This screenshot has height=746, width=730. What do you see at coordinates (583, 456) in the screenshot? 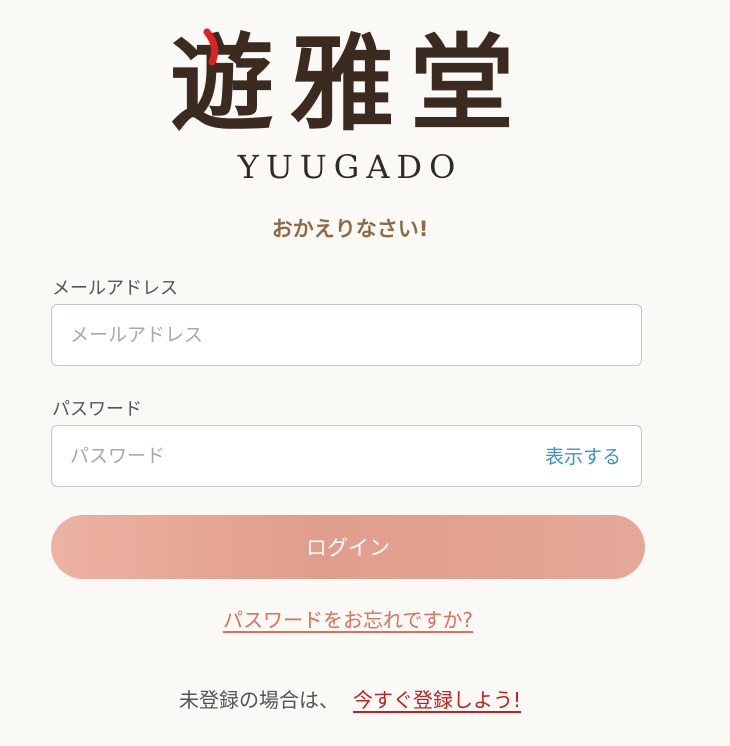
I see `show-password-toggle: 表示する` at bounding box center [583, 456].